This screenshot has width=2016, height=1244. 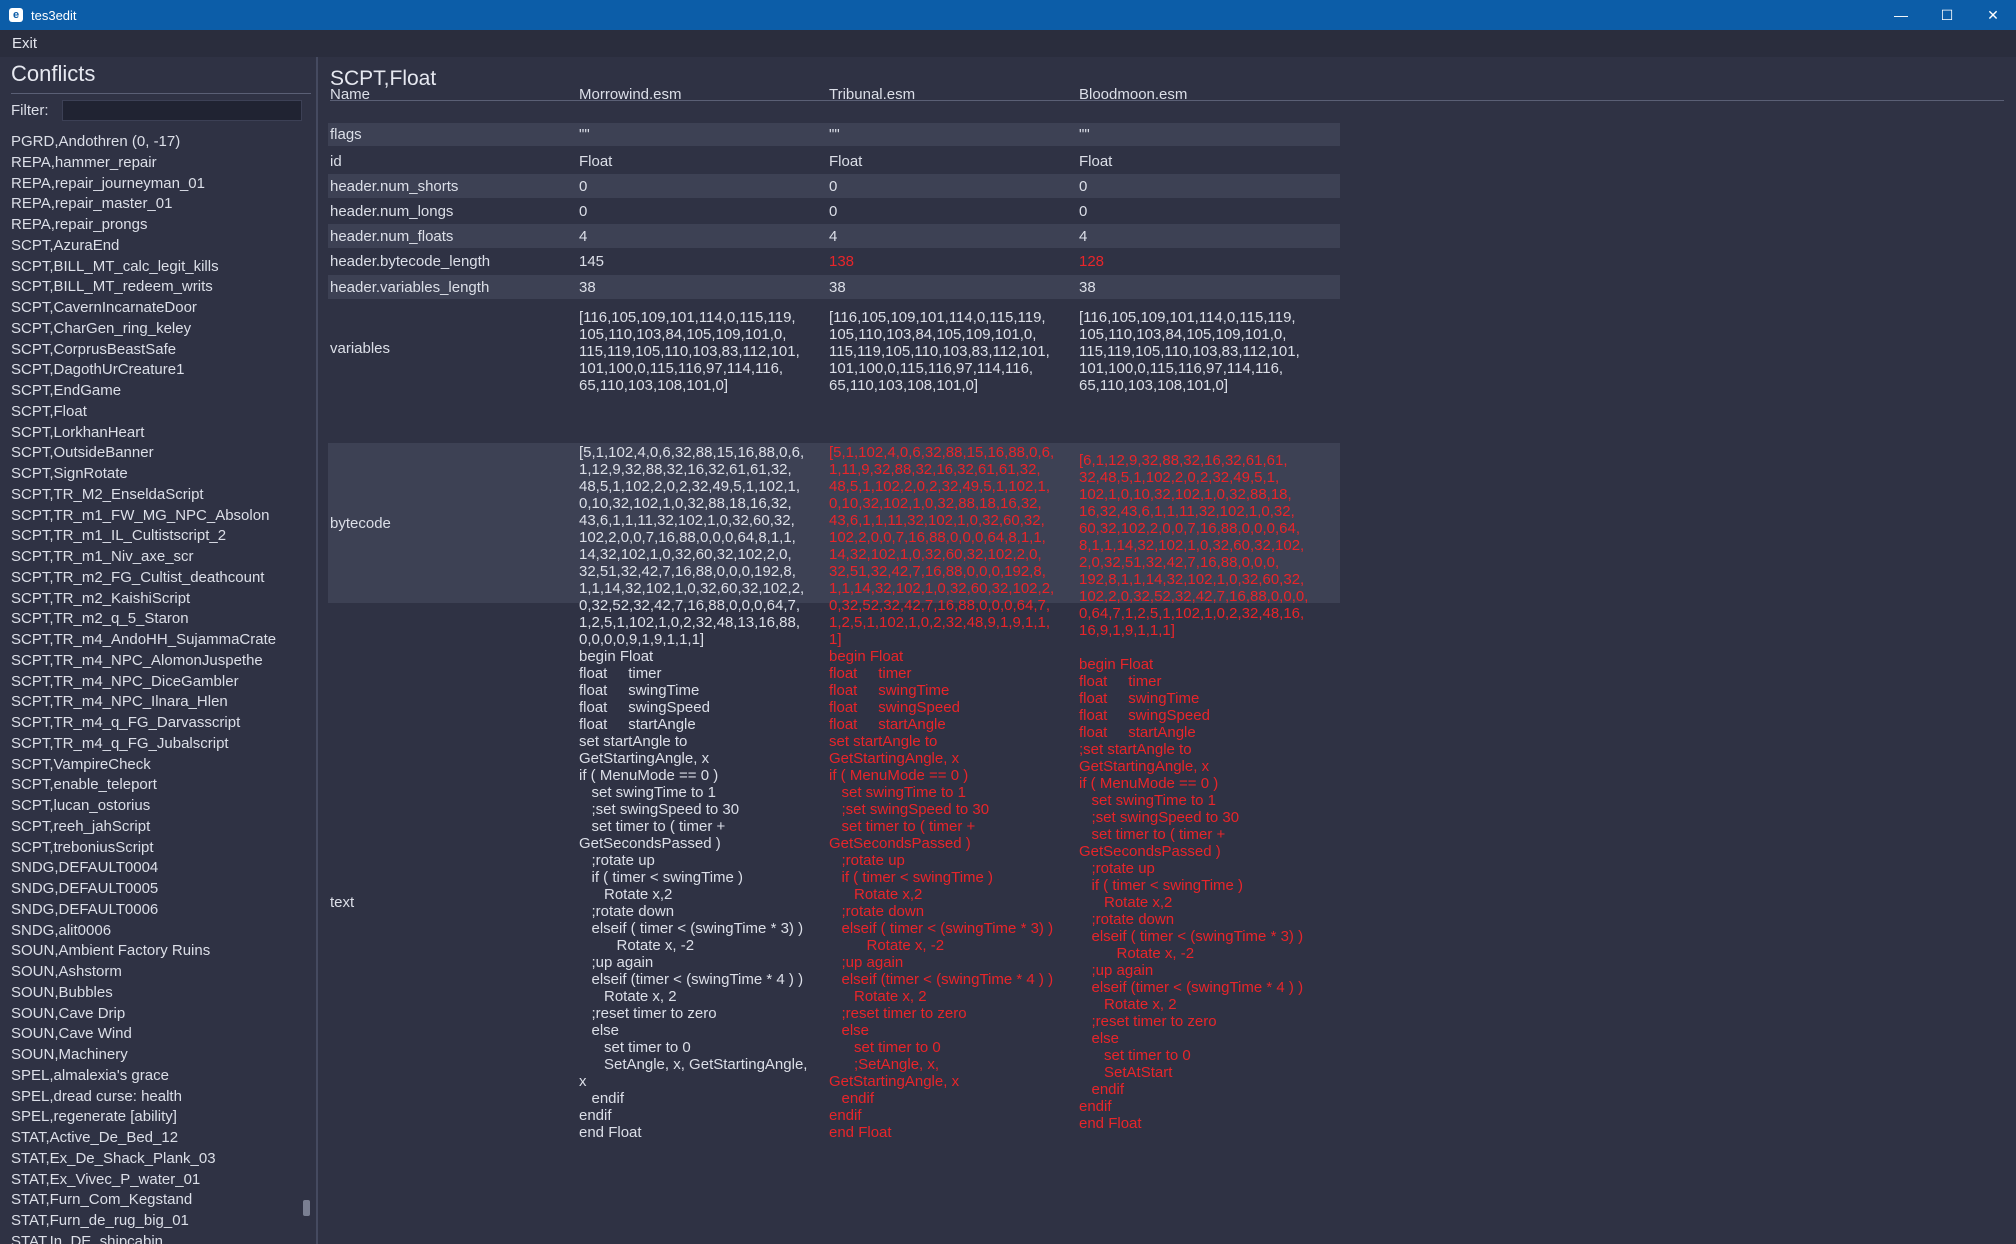 I want to click on conflict-list-item: SCPT,CavernIncarnateDoor, so click(x=104, y=308).